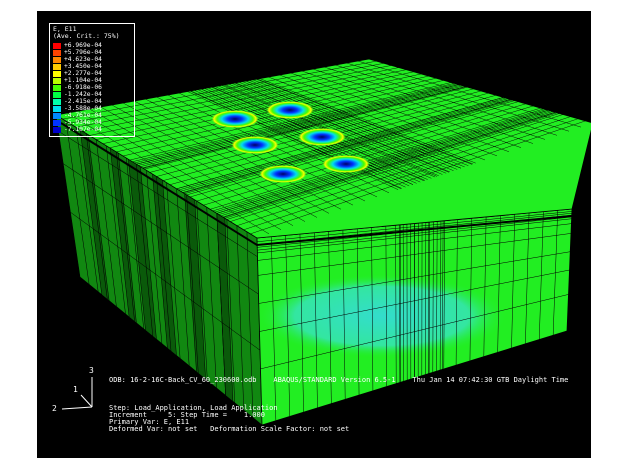  What do you see at coordinates (83, 115) in the screenshot?
I see `legend-value: -4.761e-04` at bounding box center [83, 115].